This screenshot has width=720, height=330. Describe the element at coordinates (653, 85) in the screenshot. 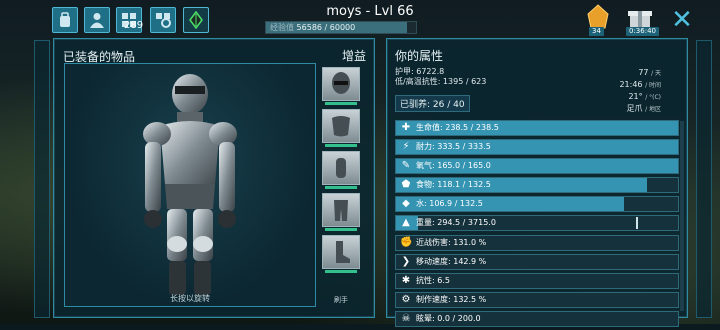

I see `time-unit: / 时间` at that location.